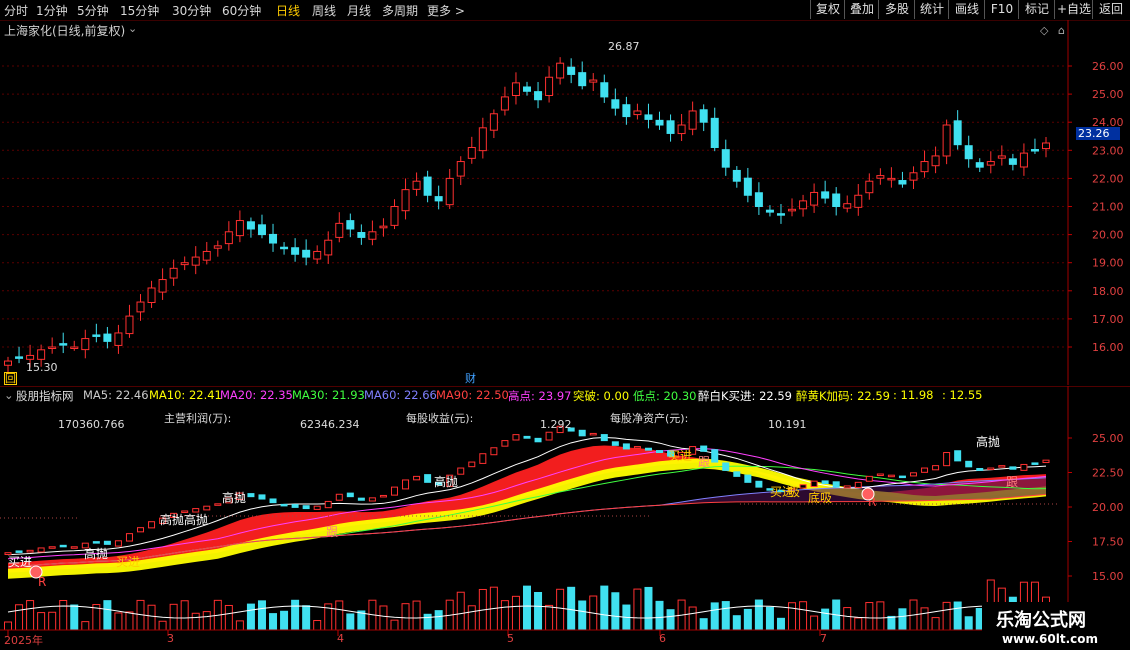  Describe the element at coordinates (241, 10) in the screenshot. I see `tab-60min: 60分钟` at that location.